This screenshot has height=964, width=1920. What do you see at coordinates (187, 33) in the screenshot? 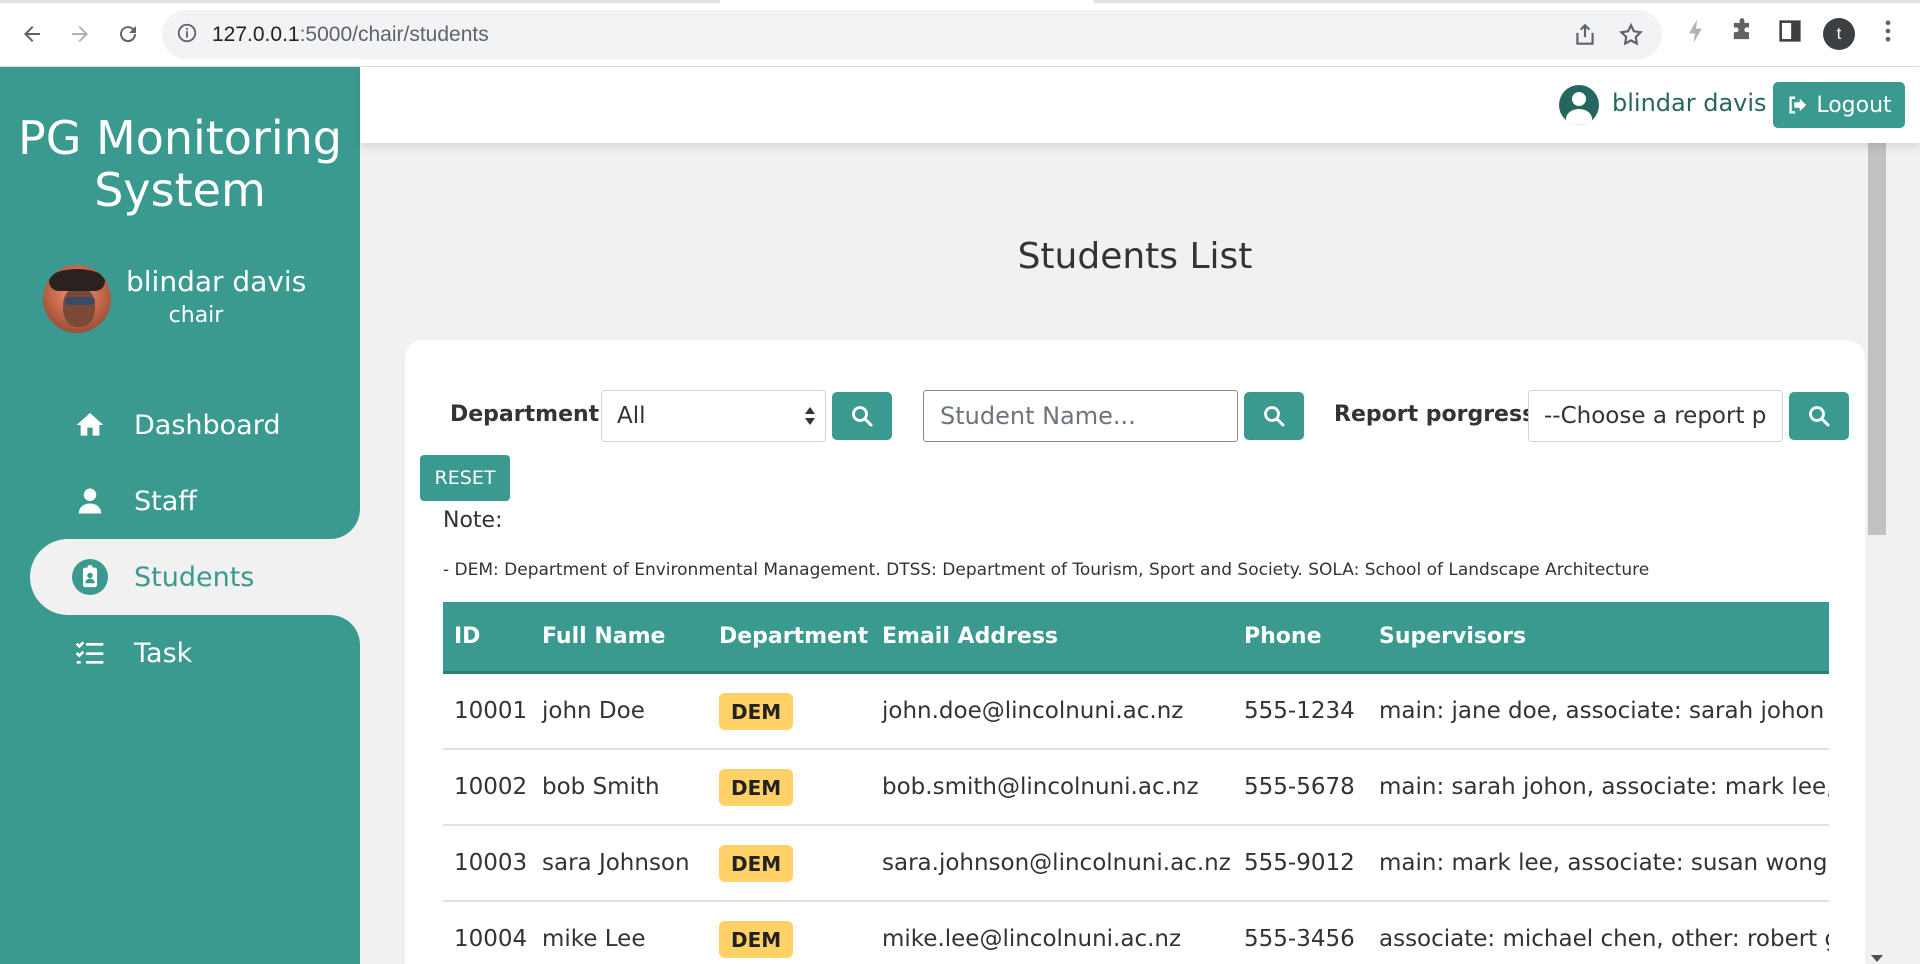
I see `site-info-icon` at bounding box center [187, 33].